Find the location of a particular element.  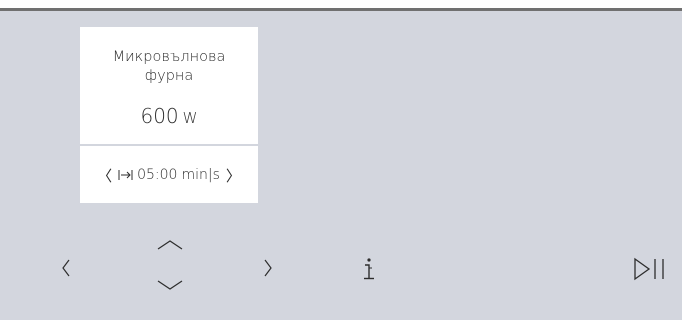

duration-card: 〈 05:00 min|s 〉 is located at coordinates (169, 174).